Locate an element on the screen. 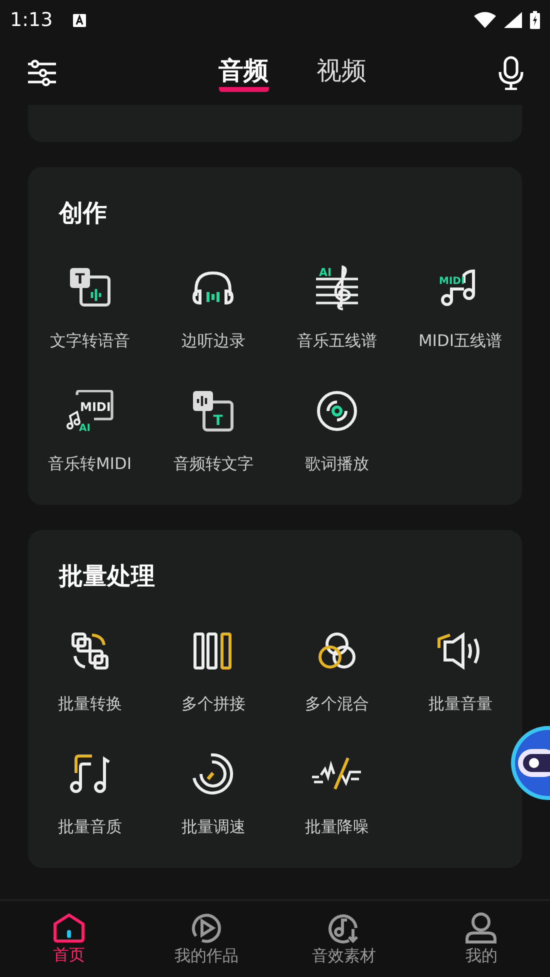  tool-button: MIDI AI 音乐转MIDI is located at coordinates (90, 430).